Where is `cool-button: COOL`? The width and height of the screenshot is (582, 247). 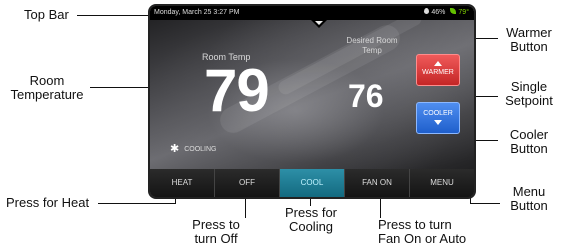 cool-button: COOL is located at coordinates (312, 183).